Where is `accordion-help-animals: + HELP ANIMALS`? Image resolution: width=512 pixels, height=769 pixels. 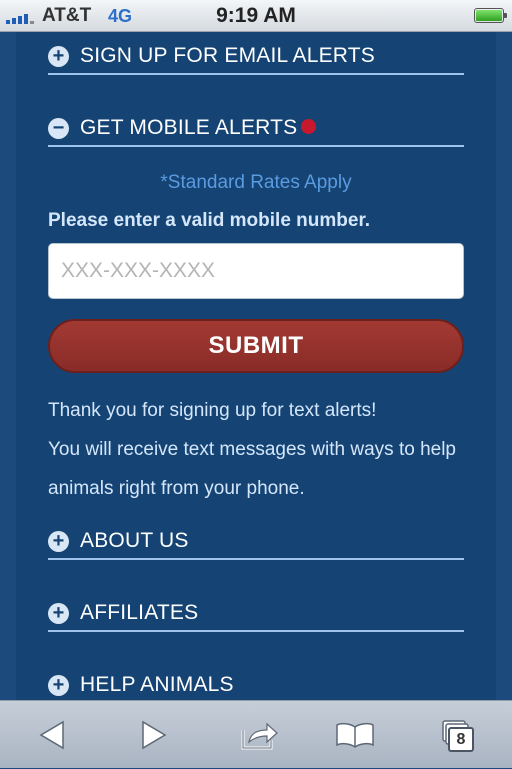
accordion-help-animals: + HELP ANIMALS is located at coordinates (256, 684).